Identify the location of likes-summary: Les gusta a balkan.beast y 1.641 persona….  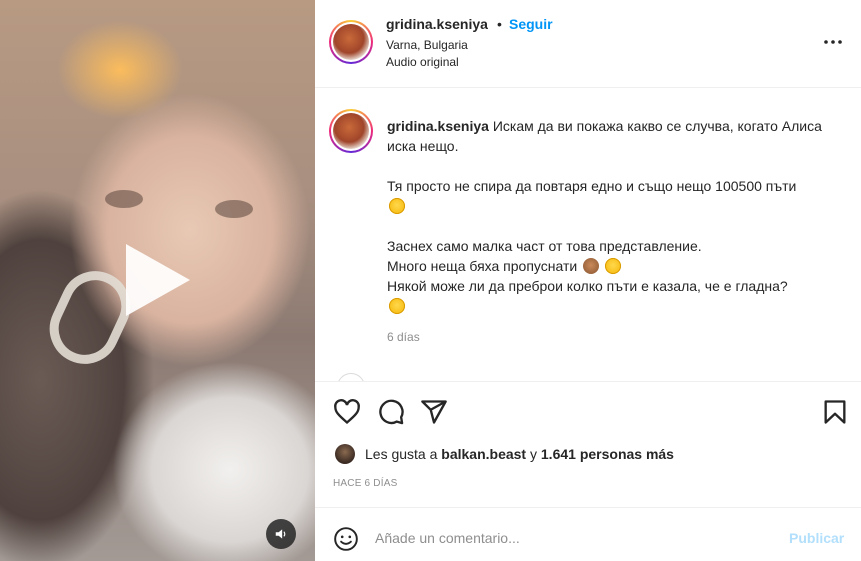
(504, 454).